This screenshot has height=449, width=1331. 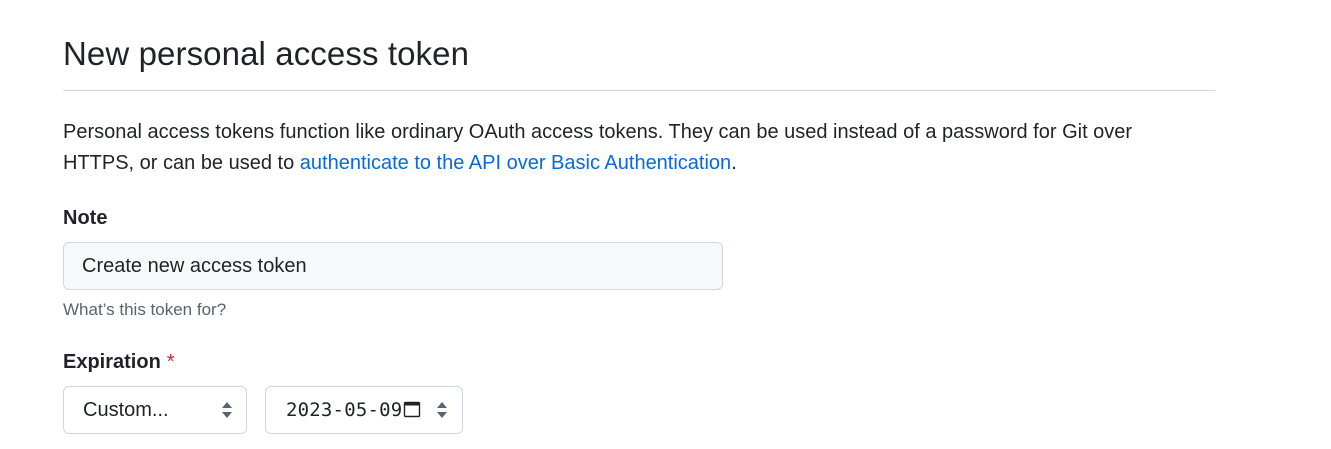 I want to click on calendar-icon, so click(x=412, y=409).